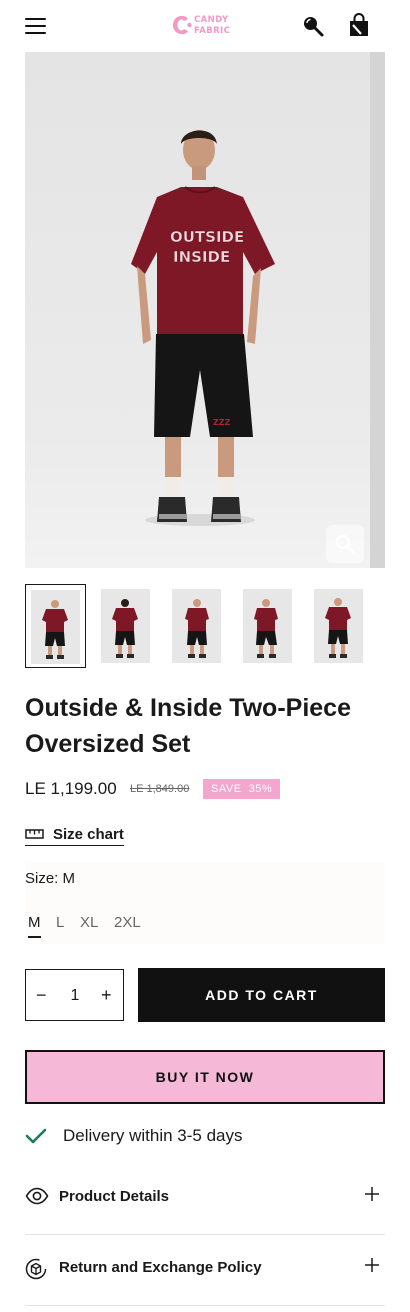 Image resolution: width=410 pixels, height=1312 pixels. I want to click on hamburger-menu-icon, so click(35, 25).